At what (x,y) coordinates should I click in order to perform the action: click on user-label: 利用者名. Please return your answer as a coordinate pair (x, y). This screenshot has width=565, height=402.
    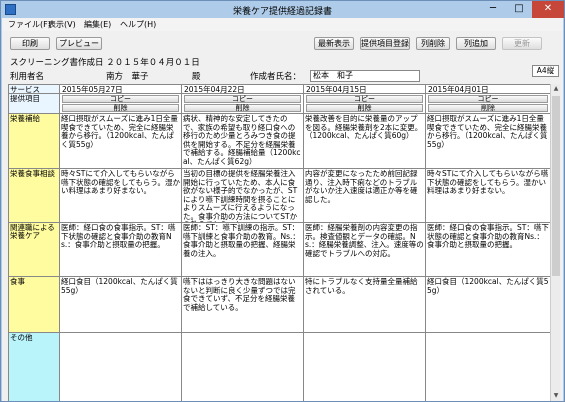
    Looking at the image, I should click on (27, 77).